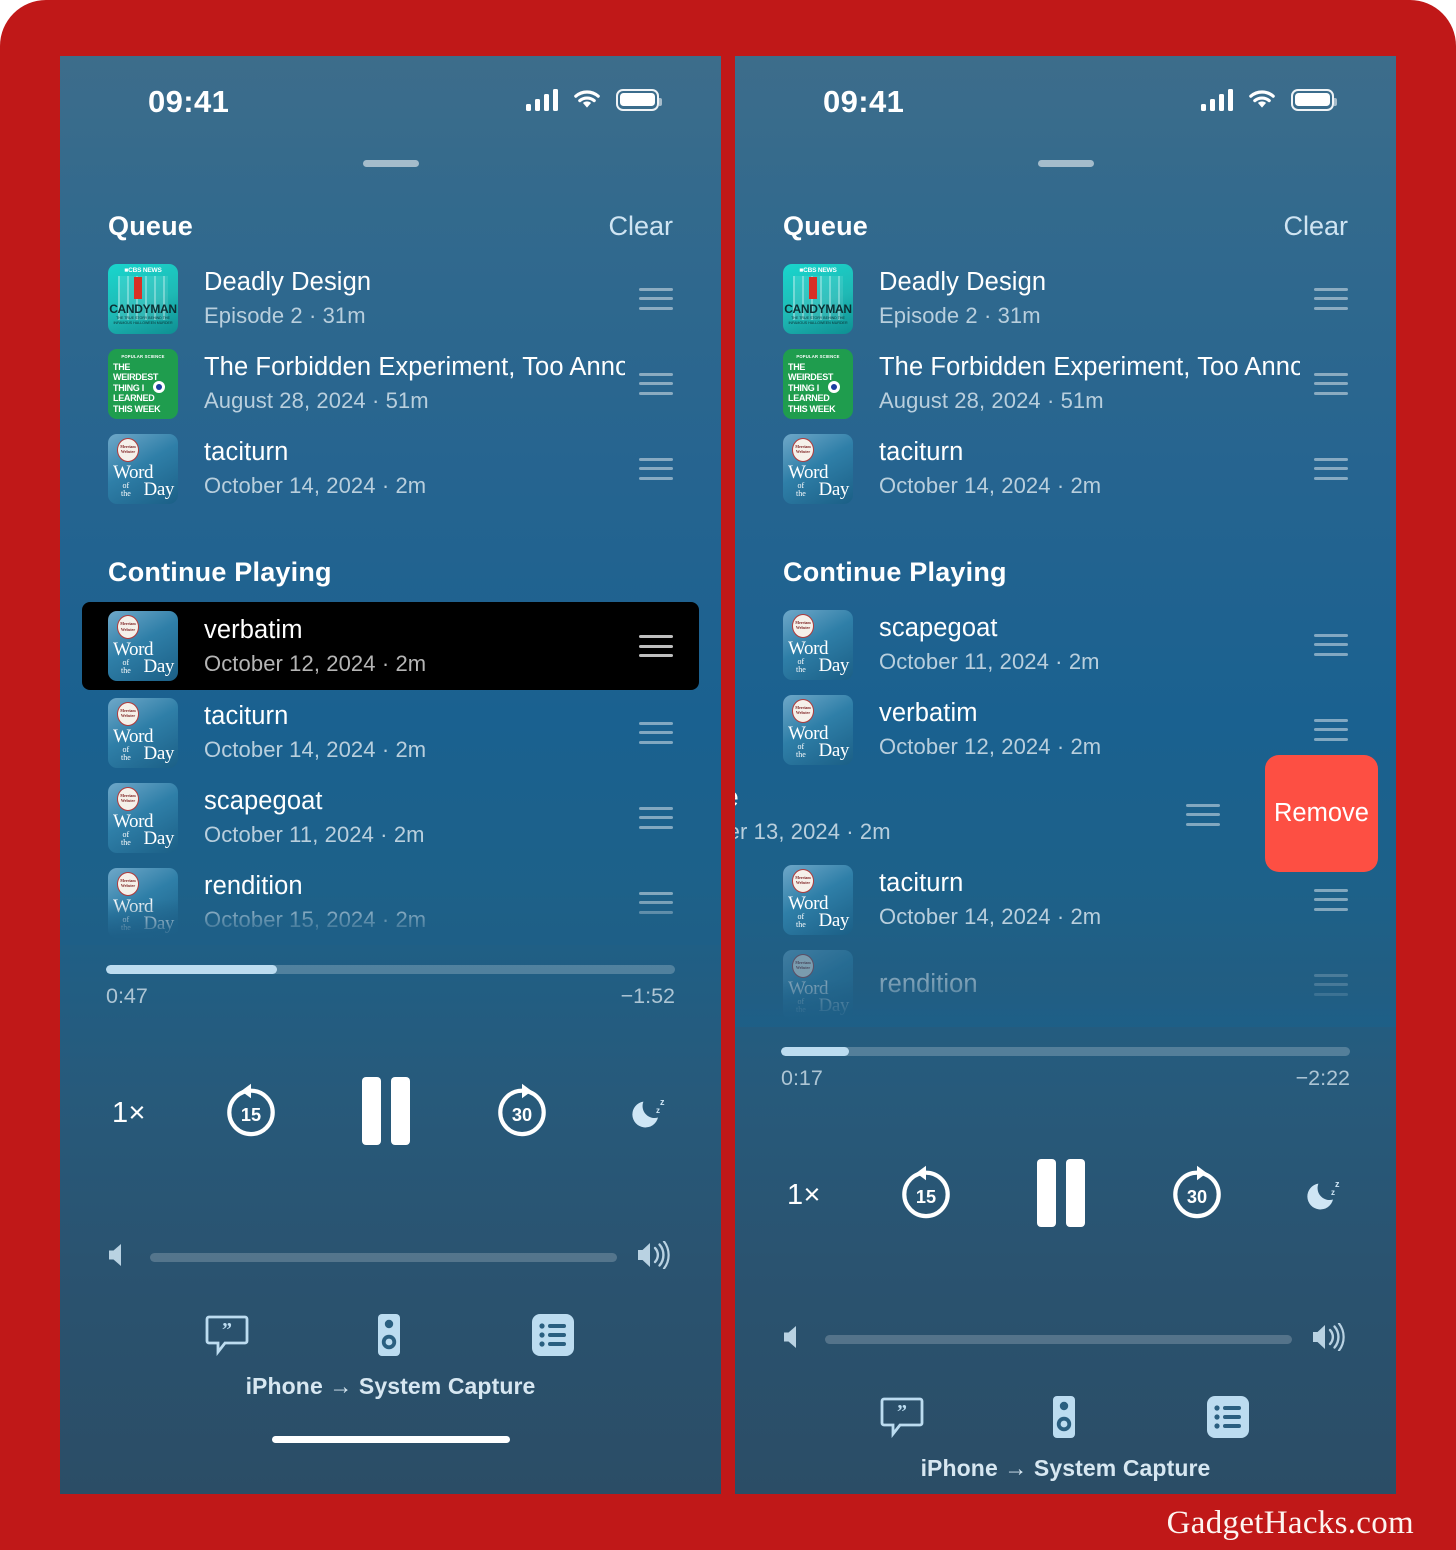 This screenshot has height=1550, width=1456. What do you see at coordinates (802, 1078) in the screenshot?
I see `elapsed-time: 0:17` at bounding box center [802, 1078].